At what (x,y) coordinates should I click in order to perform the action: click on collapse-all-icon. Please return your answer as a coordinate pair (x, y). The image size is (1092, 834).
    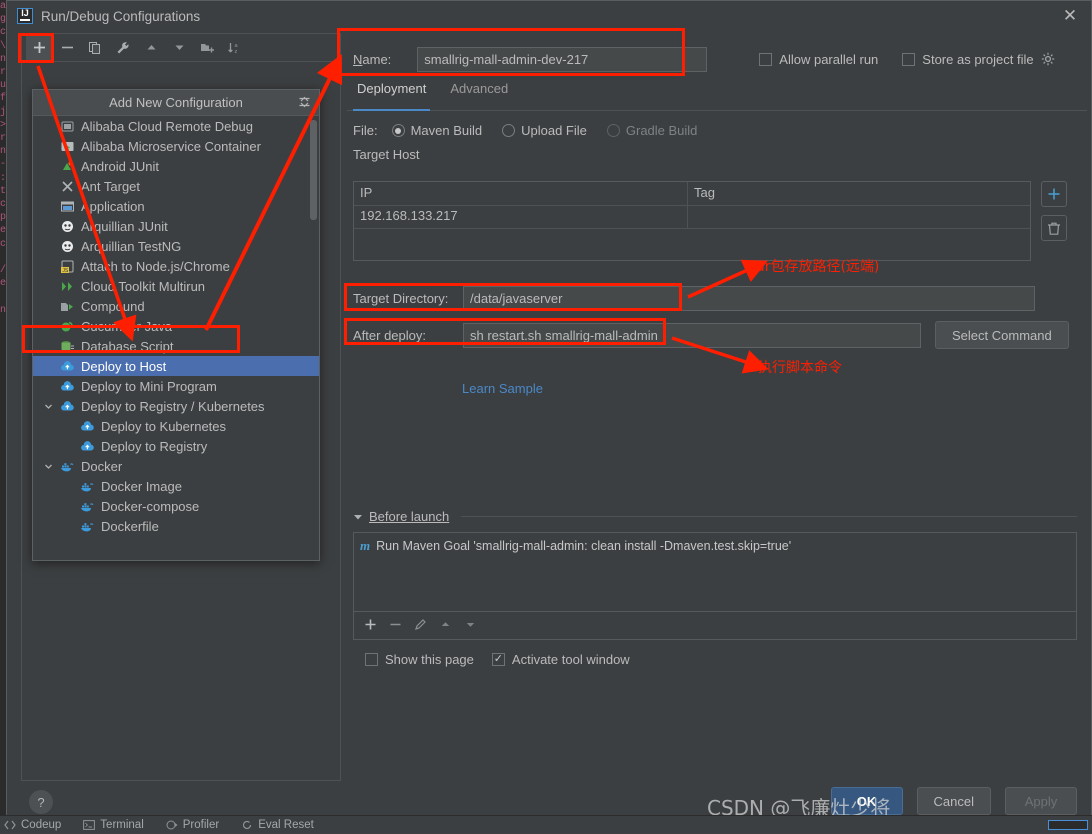
    Looking at the image, I should click on (304, 102).